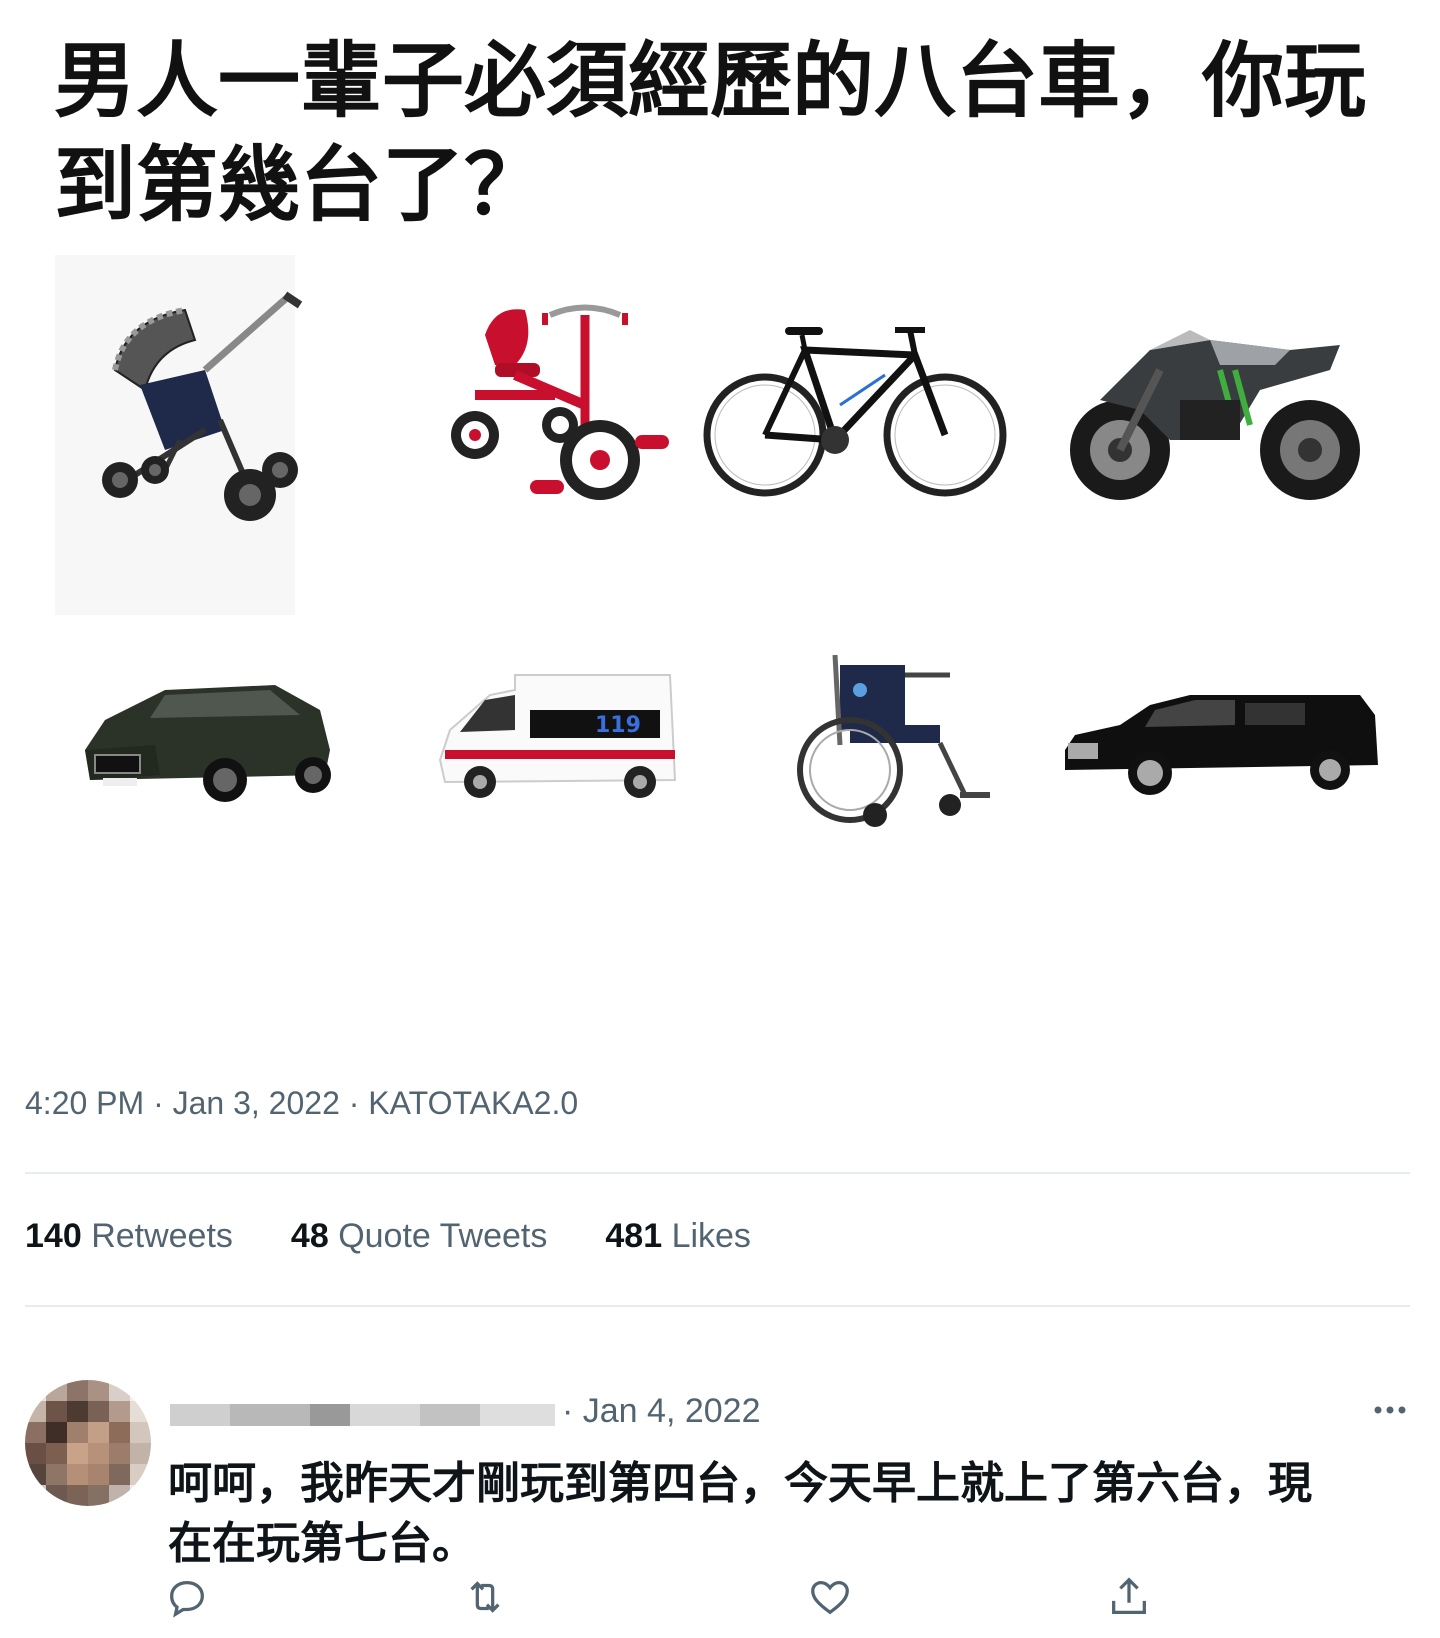 This screenshot has width=1440, height=1638. I want to click on likes-count: 481, so click(634, 1236).